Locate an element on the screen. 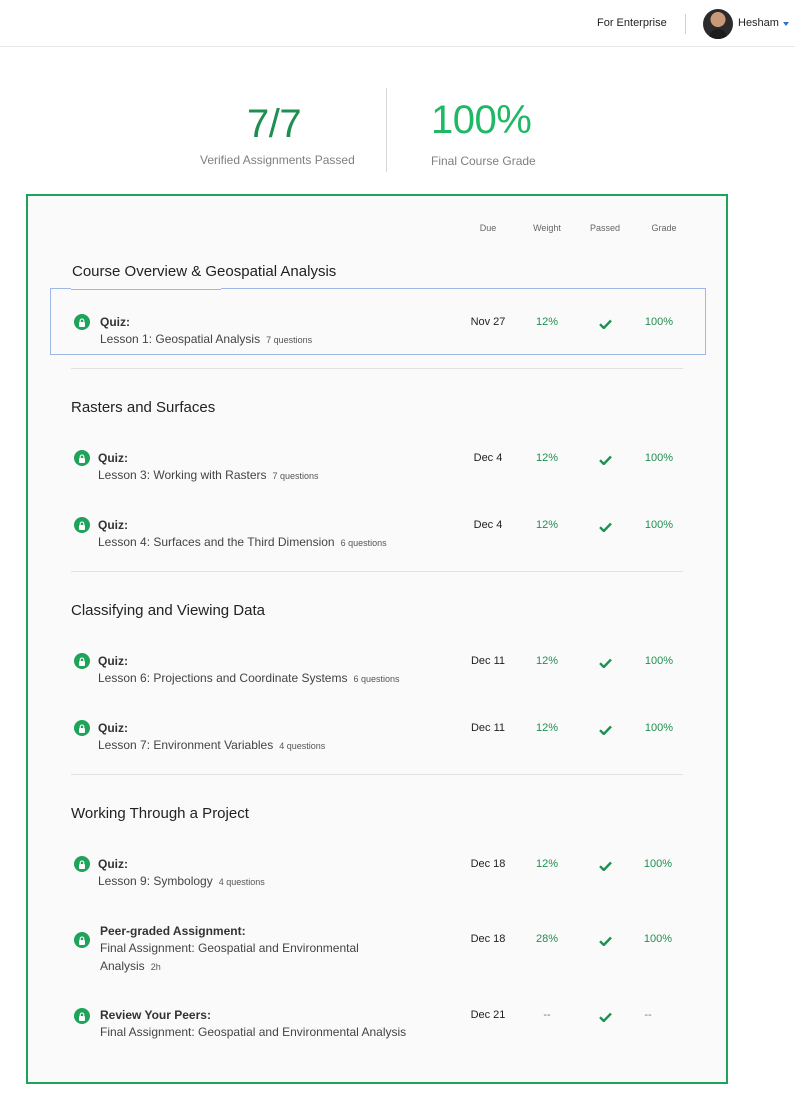 The image size is (795, 1100). section-title: Working Through a Project is located at coordinates (160, 813).